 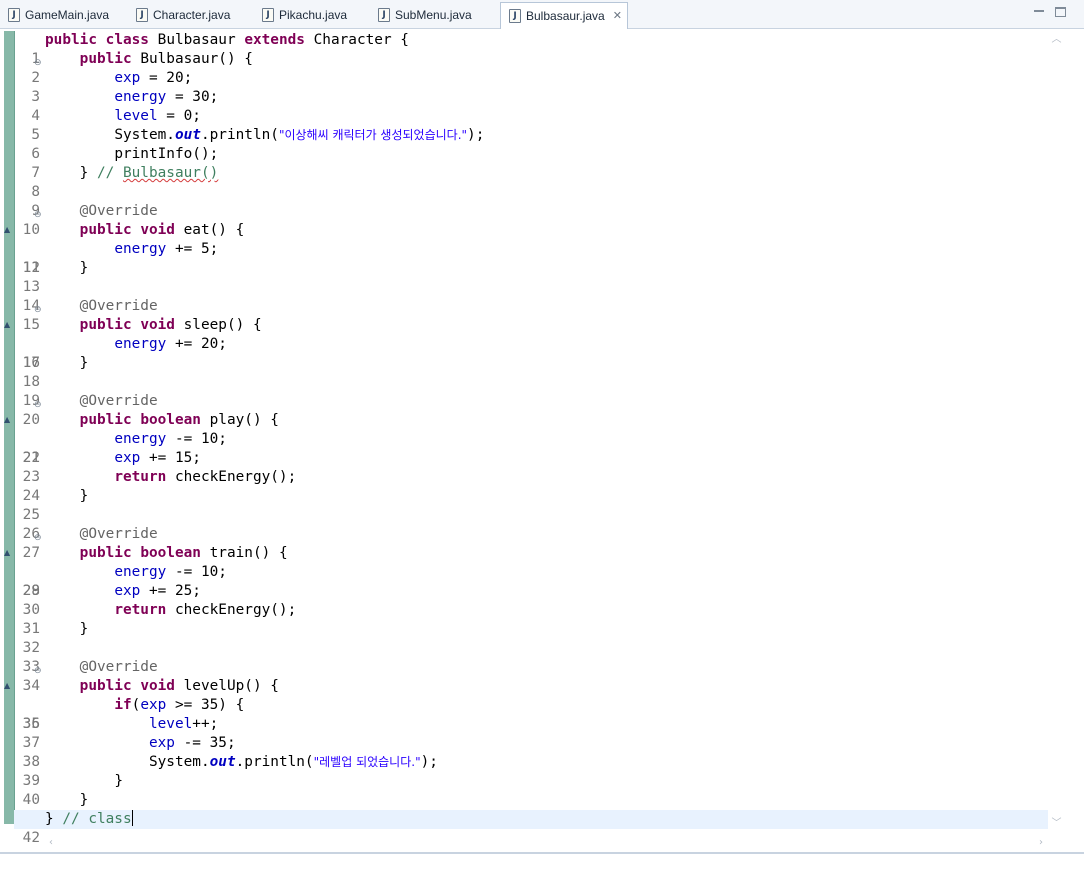 I want to click on scroll-right-icon: ›, so click(x=1041, y=843).